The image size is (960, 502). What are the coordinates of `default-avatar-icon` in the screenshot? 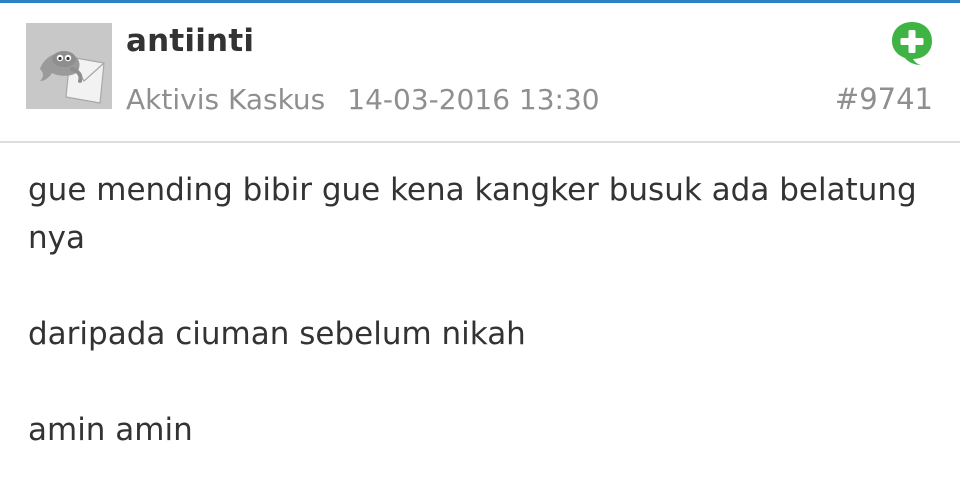 It's located at (69, 66).